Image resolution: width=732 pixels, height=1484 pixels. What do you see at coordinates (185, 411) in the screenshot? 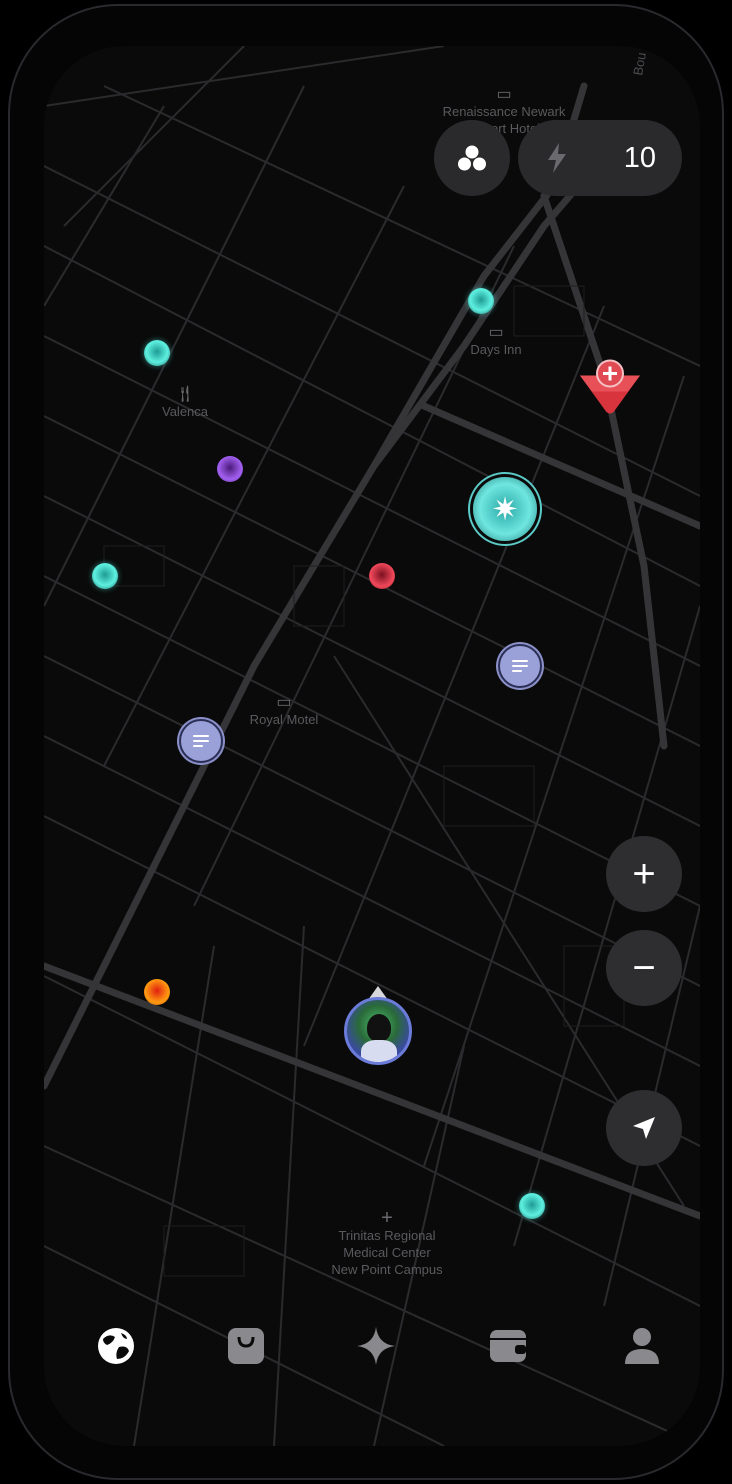
I see `place-line: Valenca` at bounding box center [185, 411].